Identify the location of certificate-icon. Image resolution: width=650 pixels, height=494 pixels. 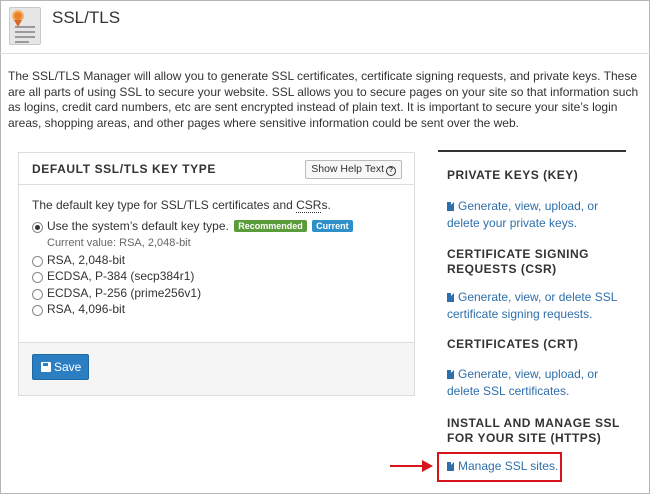
(25, 26).